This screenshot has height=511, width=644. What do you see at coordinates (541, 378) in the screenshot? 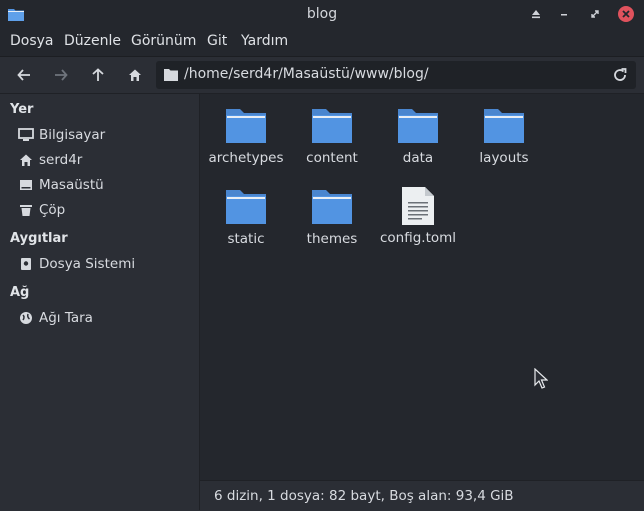
I see `mouse-pointer-icon` at bounding box center [541, 378].